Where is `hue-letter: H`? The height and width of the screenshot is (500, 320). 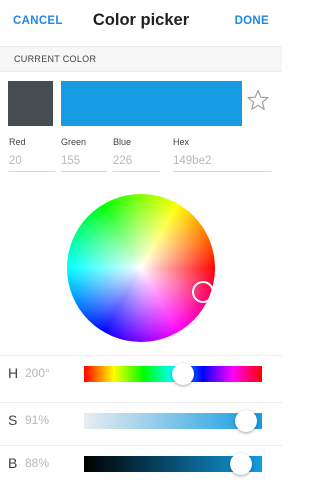
hue-letter: H is located at coordinates (13, 373).